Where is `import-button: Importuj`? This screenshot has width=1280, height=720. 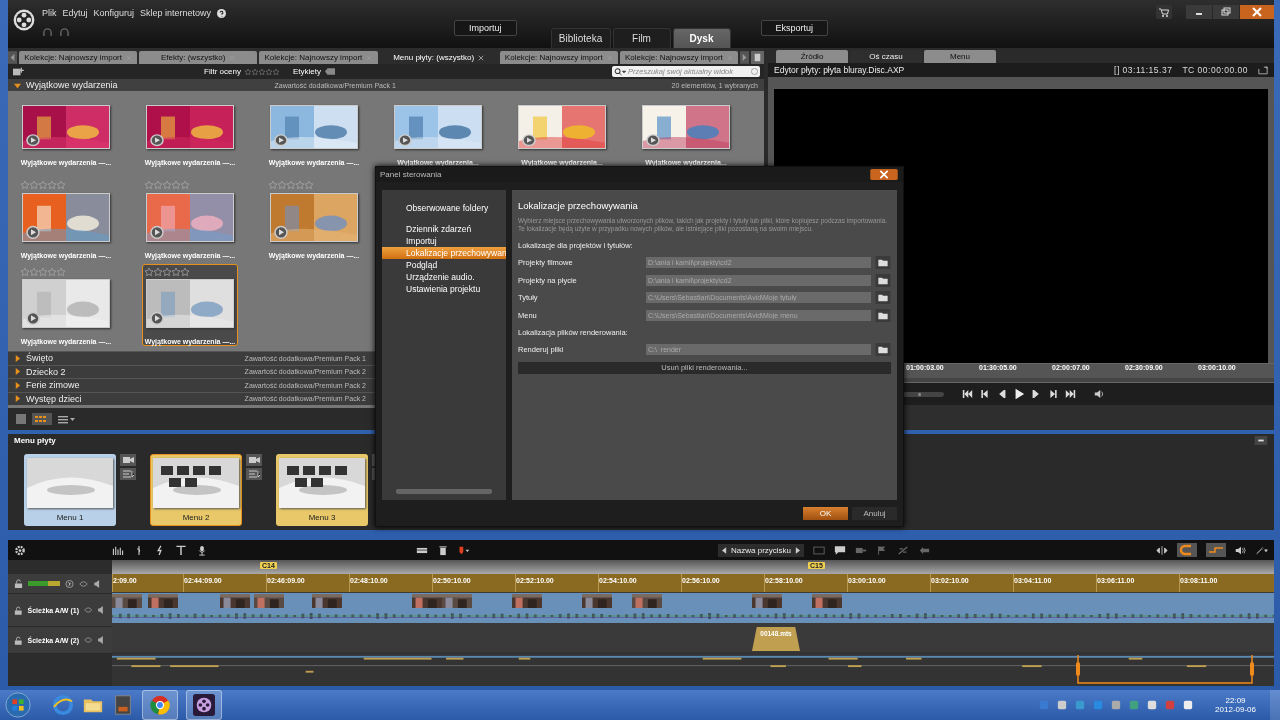 import-button: Importuj is located at coordinates (485, 28).